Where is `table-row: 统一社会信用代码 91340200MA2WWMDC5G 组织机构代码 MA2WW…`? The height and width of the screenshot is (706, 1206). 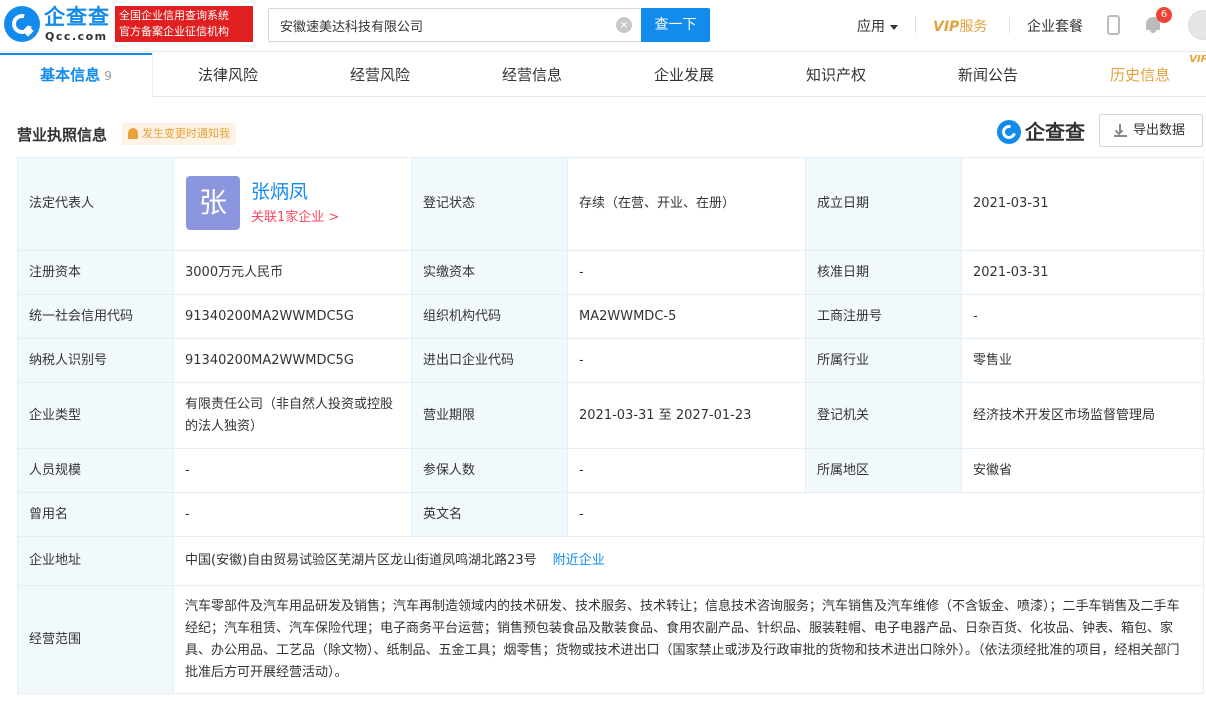 table-row: 统一社会信用代码 91340200MA2WWMDC5G 组织机构代码 MA2WW… is located at coordinates (610, 316).